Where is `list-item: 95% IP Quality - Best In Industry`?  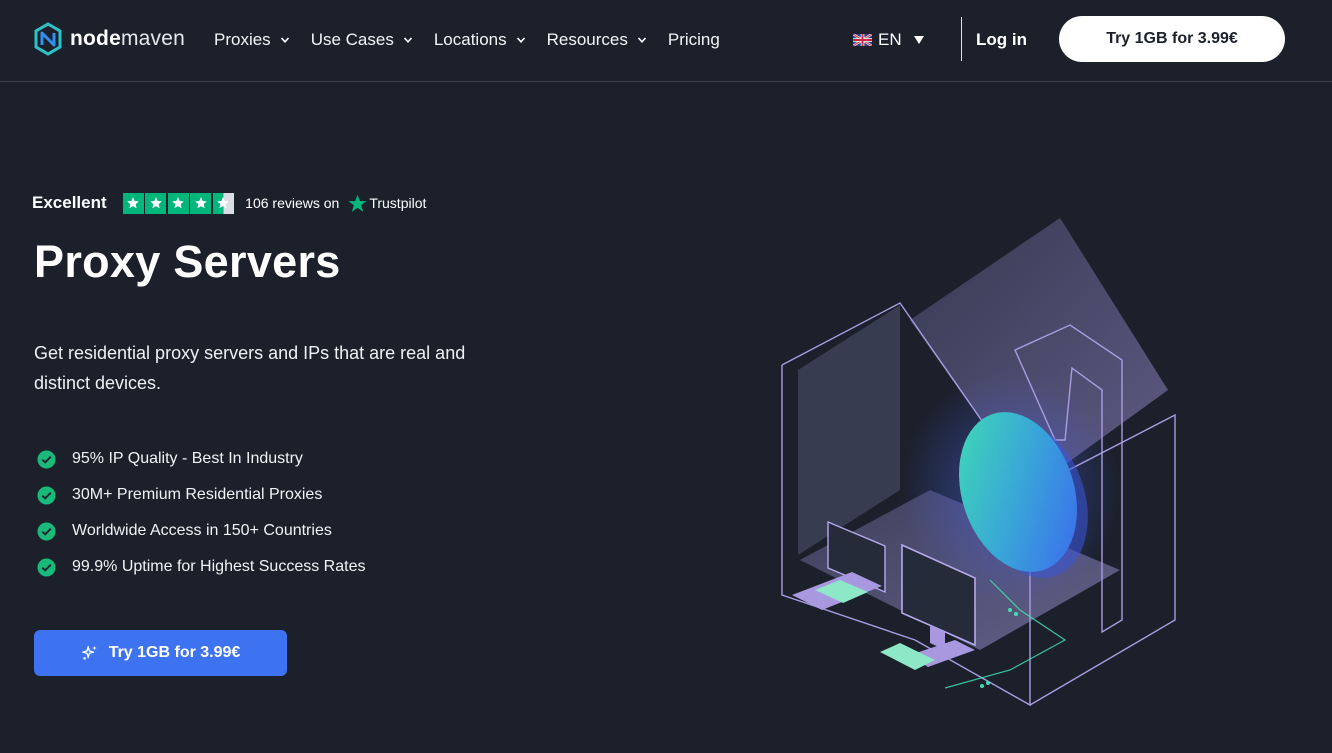
list-item: 95% IP Quality - Best In Industry is located at coordinates (201, 459).